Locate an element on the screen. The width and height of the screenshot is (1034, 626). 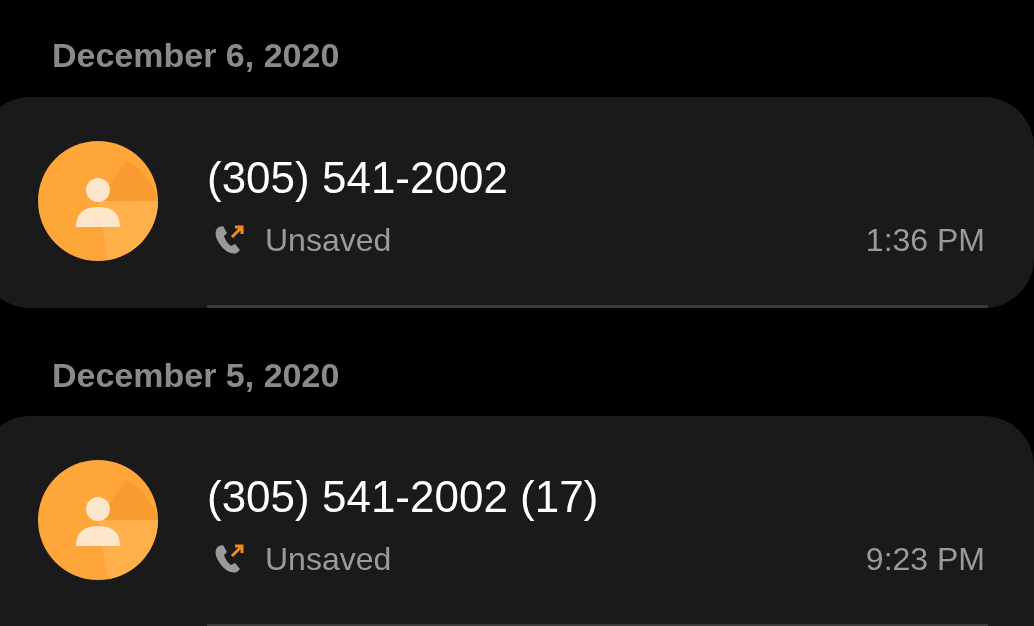
call-time: 9:23 PM is located at coordinates (925, 559).